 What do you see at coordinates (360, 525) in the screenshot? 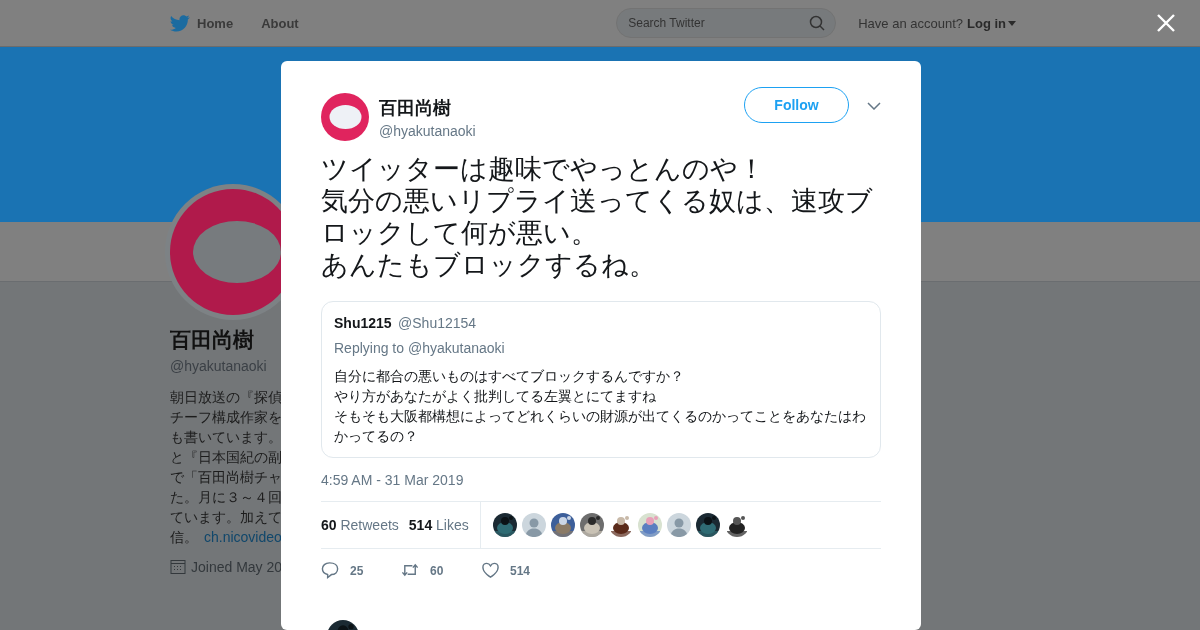
I see `stat-count: 60 Retweets` at bounding box center [360, 525].